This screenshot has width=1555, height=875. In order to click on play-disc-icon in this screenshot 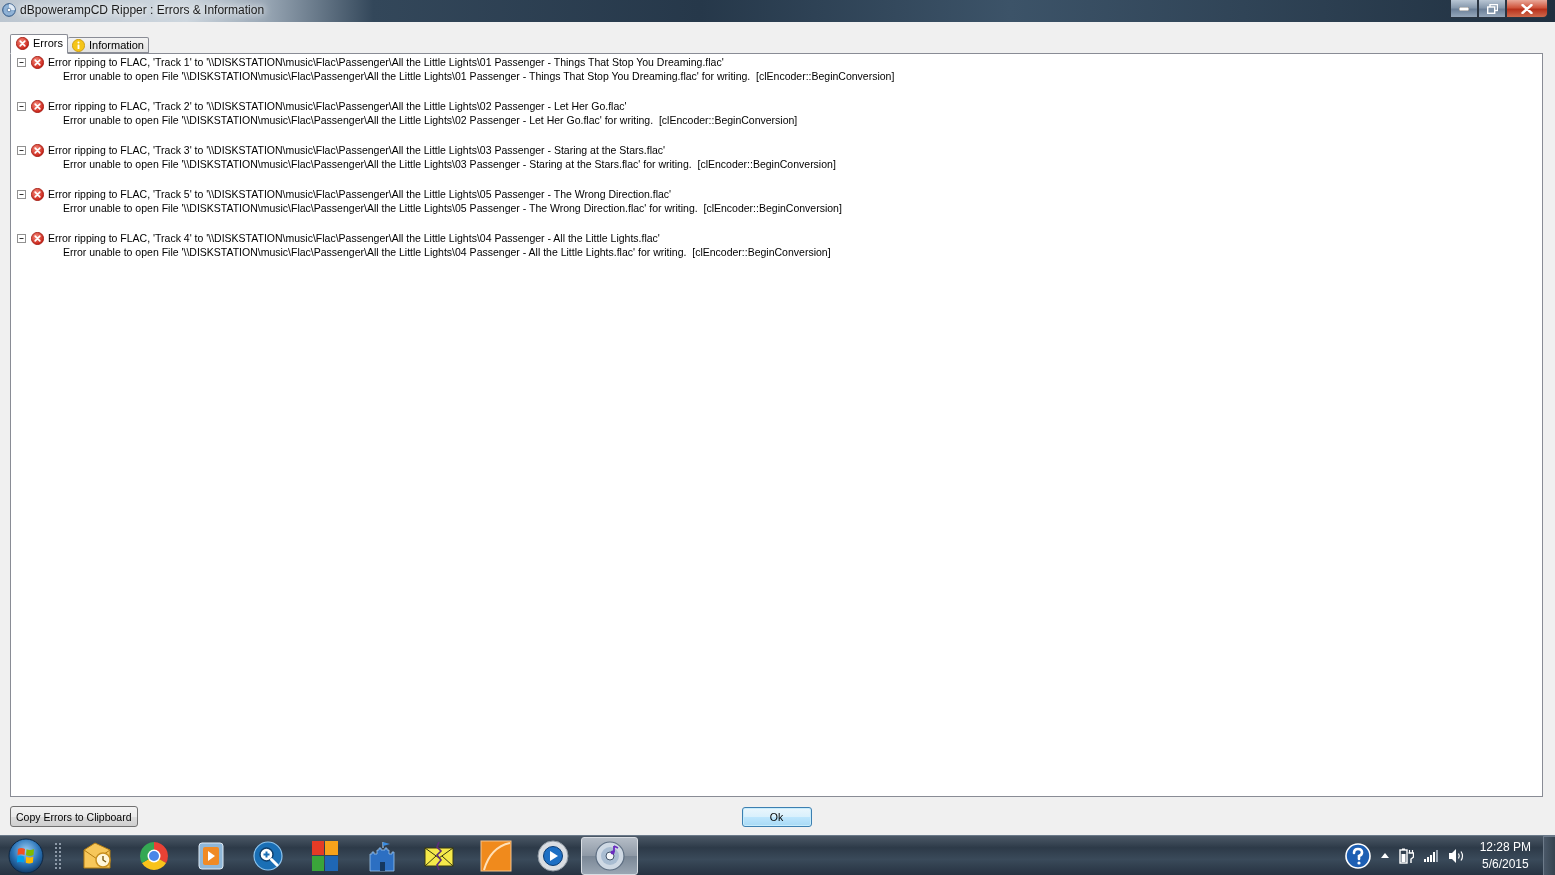, I will do `click(552, 855)`.